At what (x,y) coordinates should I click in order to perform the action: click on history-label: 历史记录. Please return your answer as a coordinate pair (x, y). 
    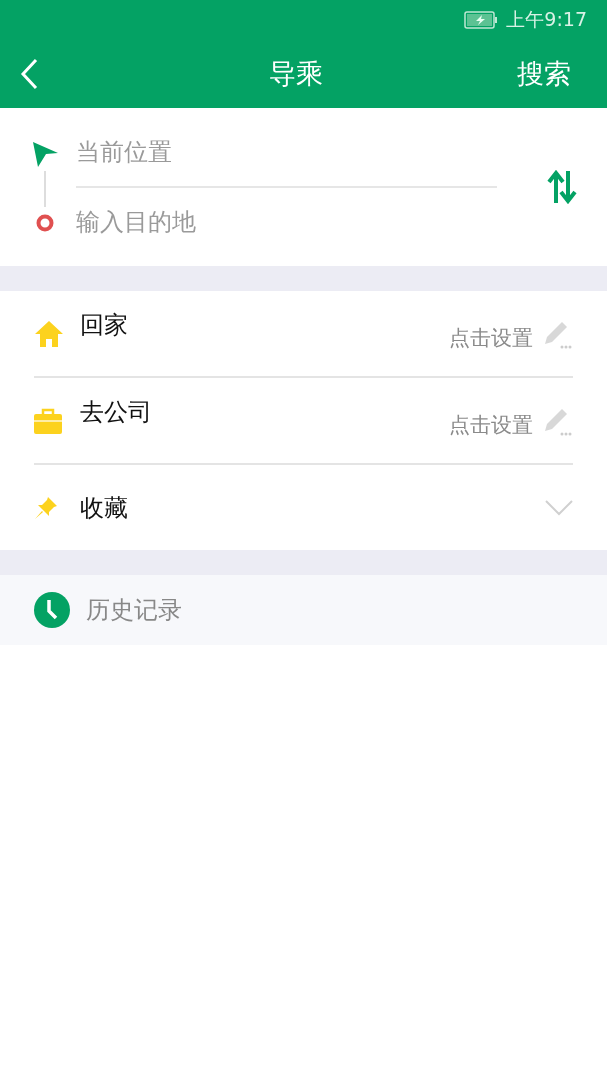
    Looking at the image, I should click on (134, 610).